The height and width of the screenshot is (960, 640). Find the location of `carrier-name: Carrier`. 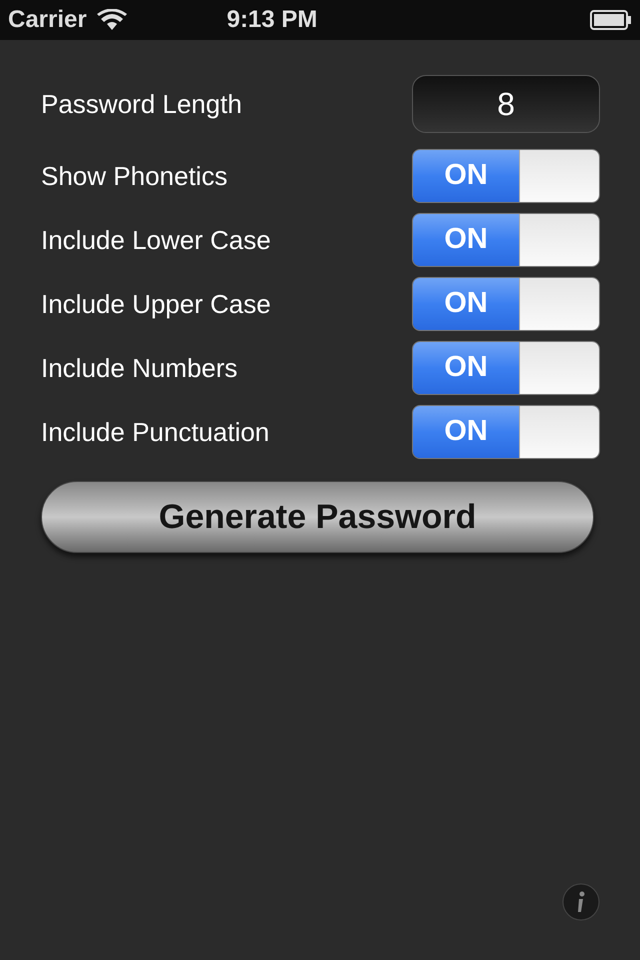

carrier-name: Carrier is located at coordinates (47, 20).